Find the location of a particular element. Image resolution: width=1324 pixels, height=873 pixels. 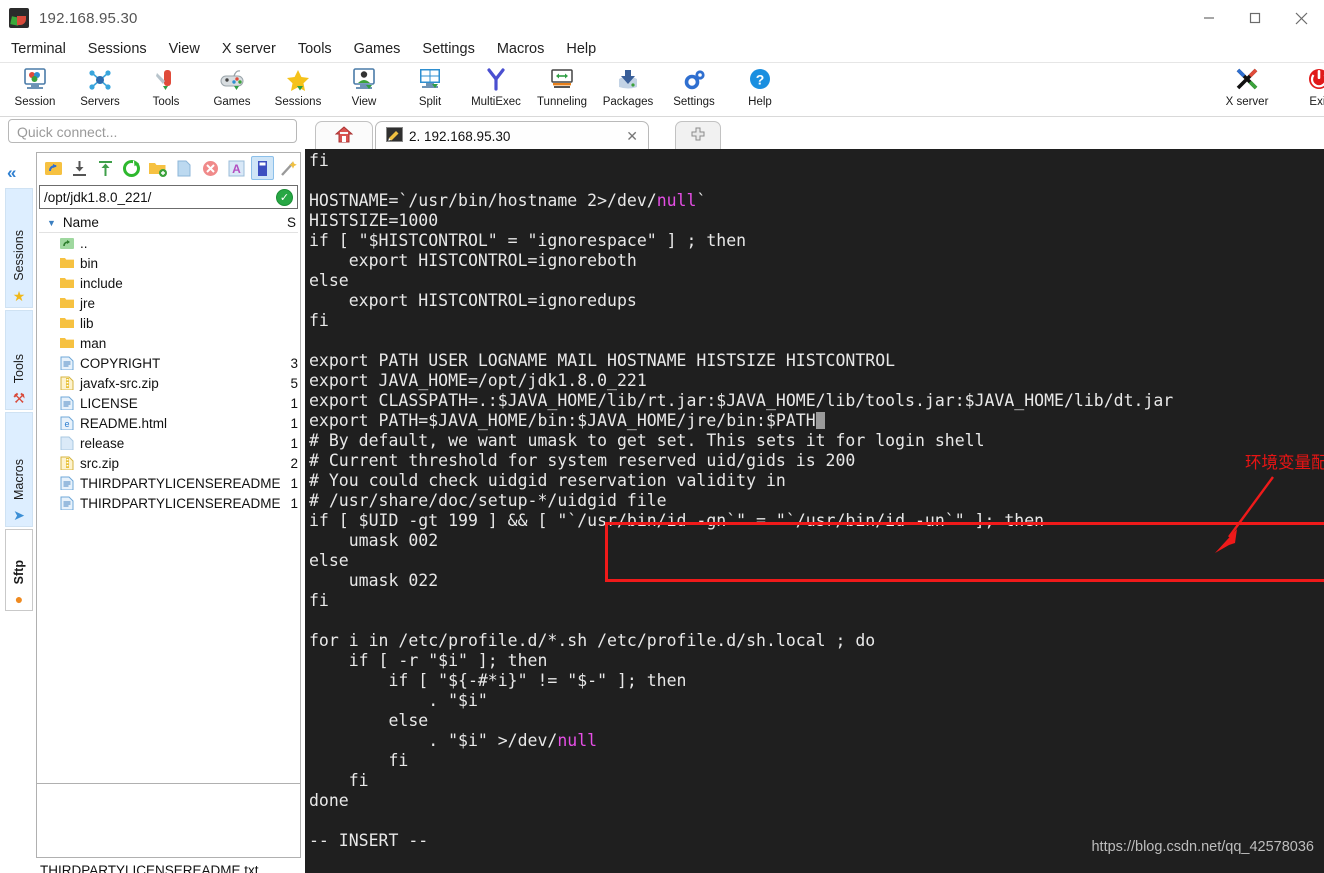

title-bar: 192.168.95.30 is located at coordinates (662, 18).